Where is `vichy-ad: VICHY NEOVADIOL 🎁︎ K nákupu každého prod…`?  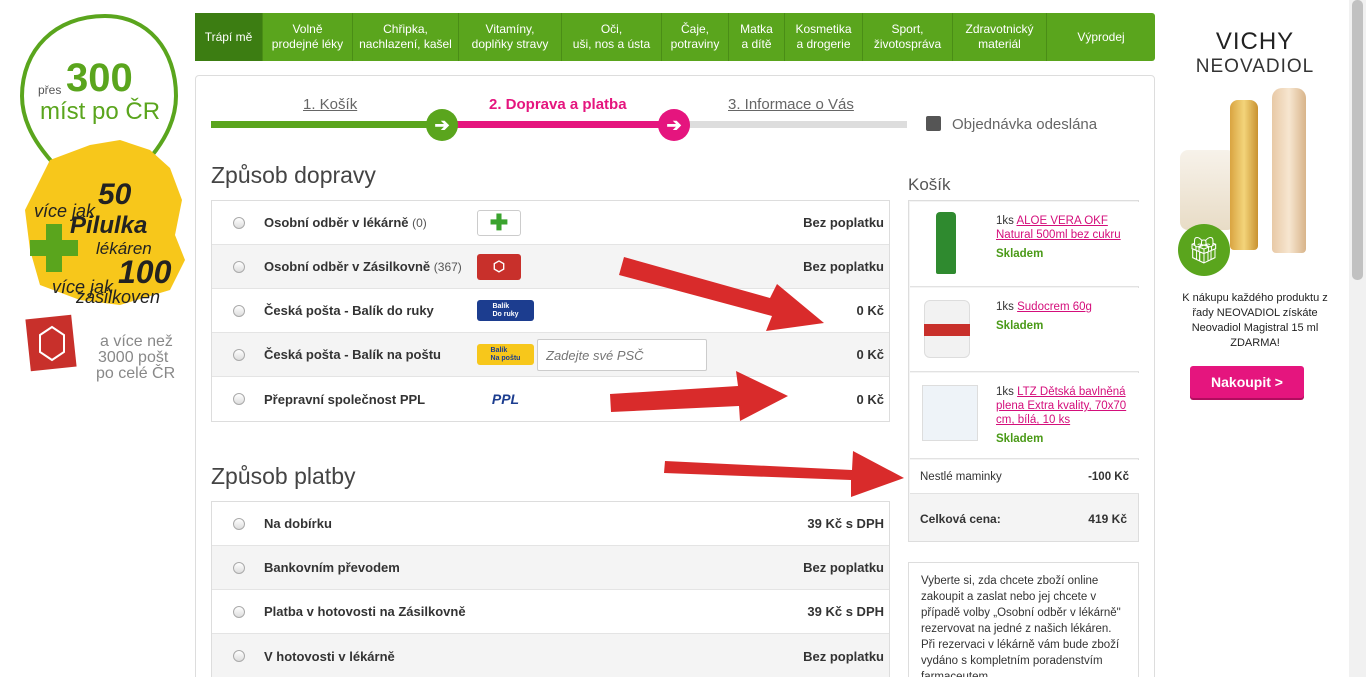
vichy-ad: VICHY NEOVADIOL 🎁︎ K nákupu každého prod… is located at coordinates (1255, 338).